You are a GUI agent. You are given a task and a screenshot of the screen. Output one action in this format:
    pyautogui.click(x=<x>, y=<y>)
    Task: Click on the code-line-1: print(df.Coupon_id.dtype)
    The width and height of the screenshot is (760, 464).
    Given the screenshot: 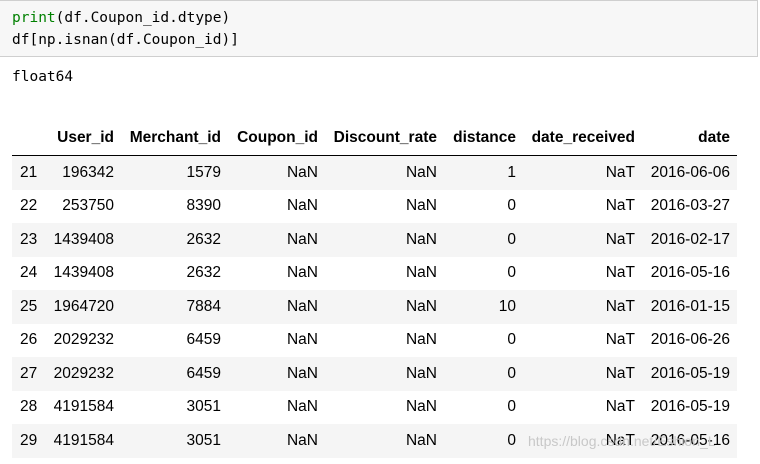 What is the action you would take?
    pyautogui.click(x=384, y=18)
    